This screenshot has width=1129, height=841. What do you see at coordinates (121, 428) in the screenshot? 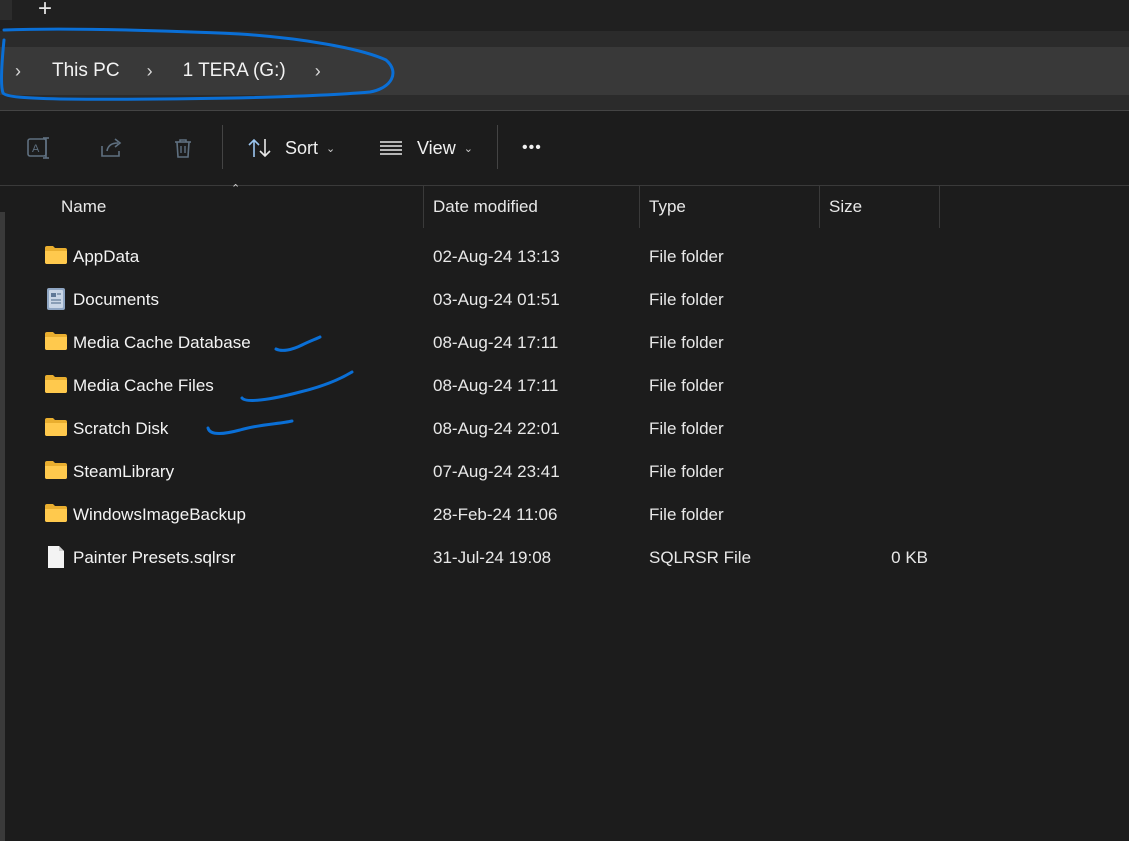
I see `file-name: Scratch Disk` at bounding box center [121, 428].